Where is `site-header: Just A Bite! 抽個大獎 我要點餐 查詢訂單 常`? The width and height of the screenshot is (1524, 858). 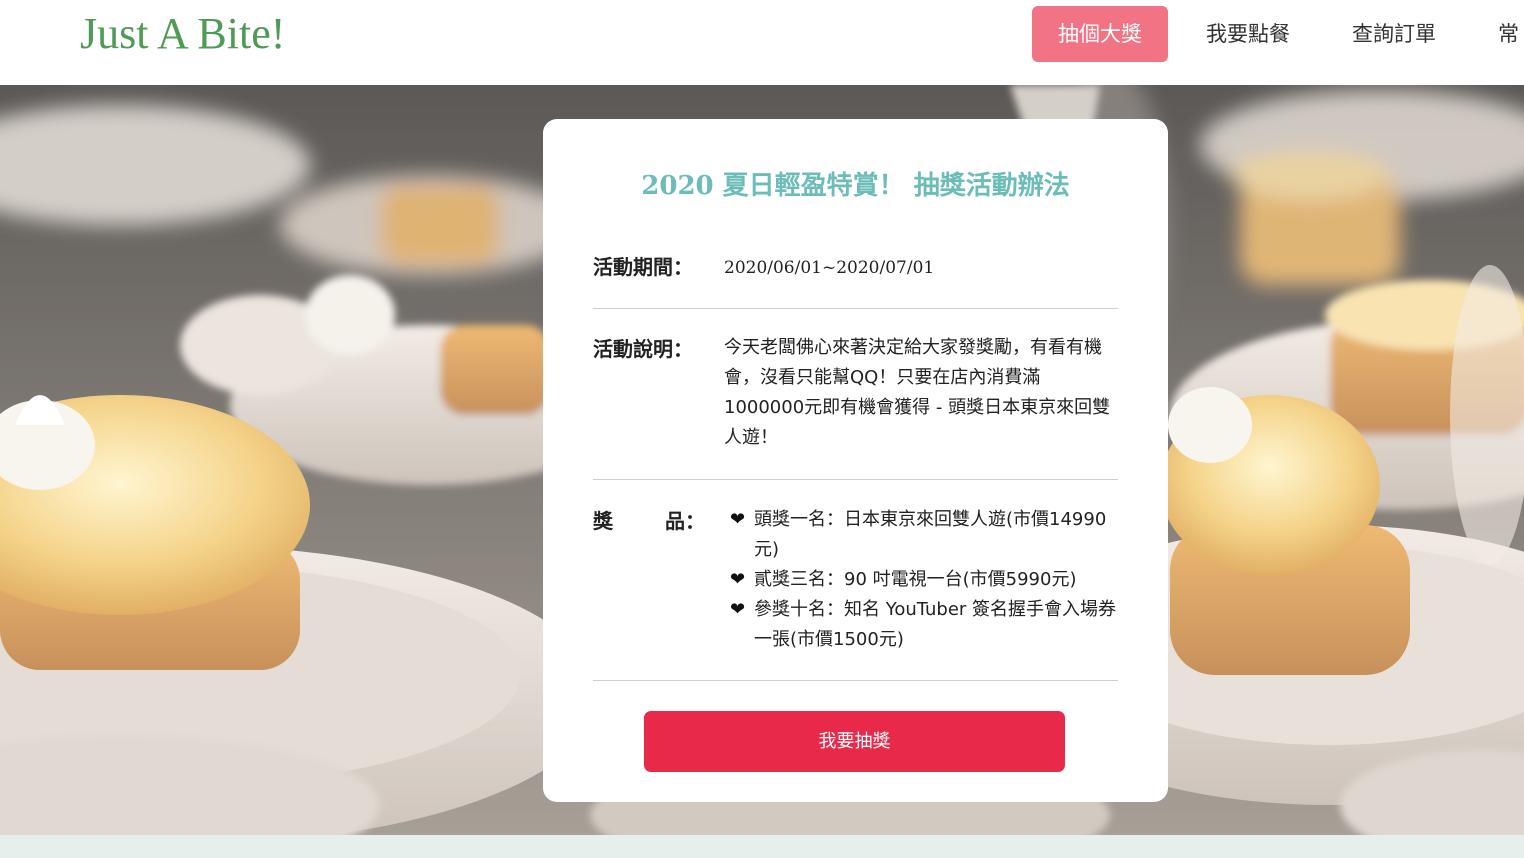
site-header: Just A Bite! 抽個大獎 我要點餐 查詢訂單 常 is located at coordinates (762, 42).